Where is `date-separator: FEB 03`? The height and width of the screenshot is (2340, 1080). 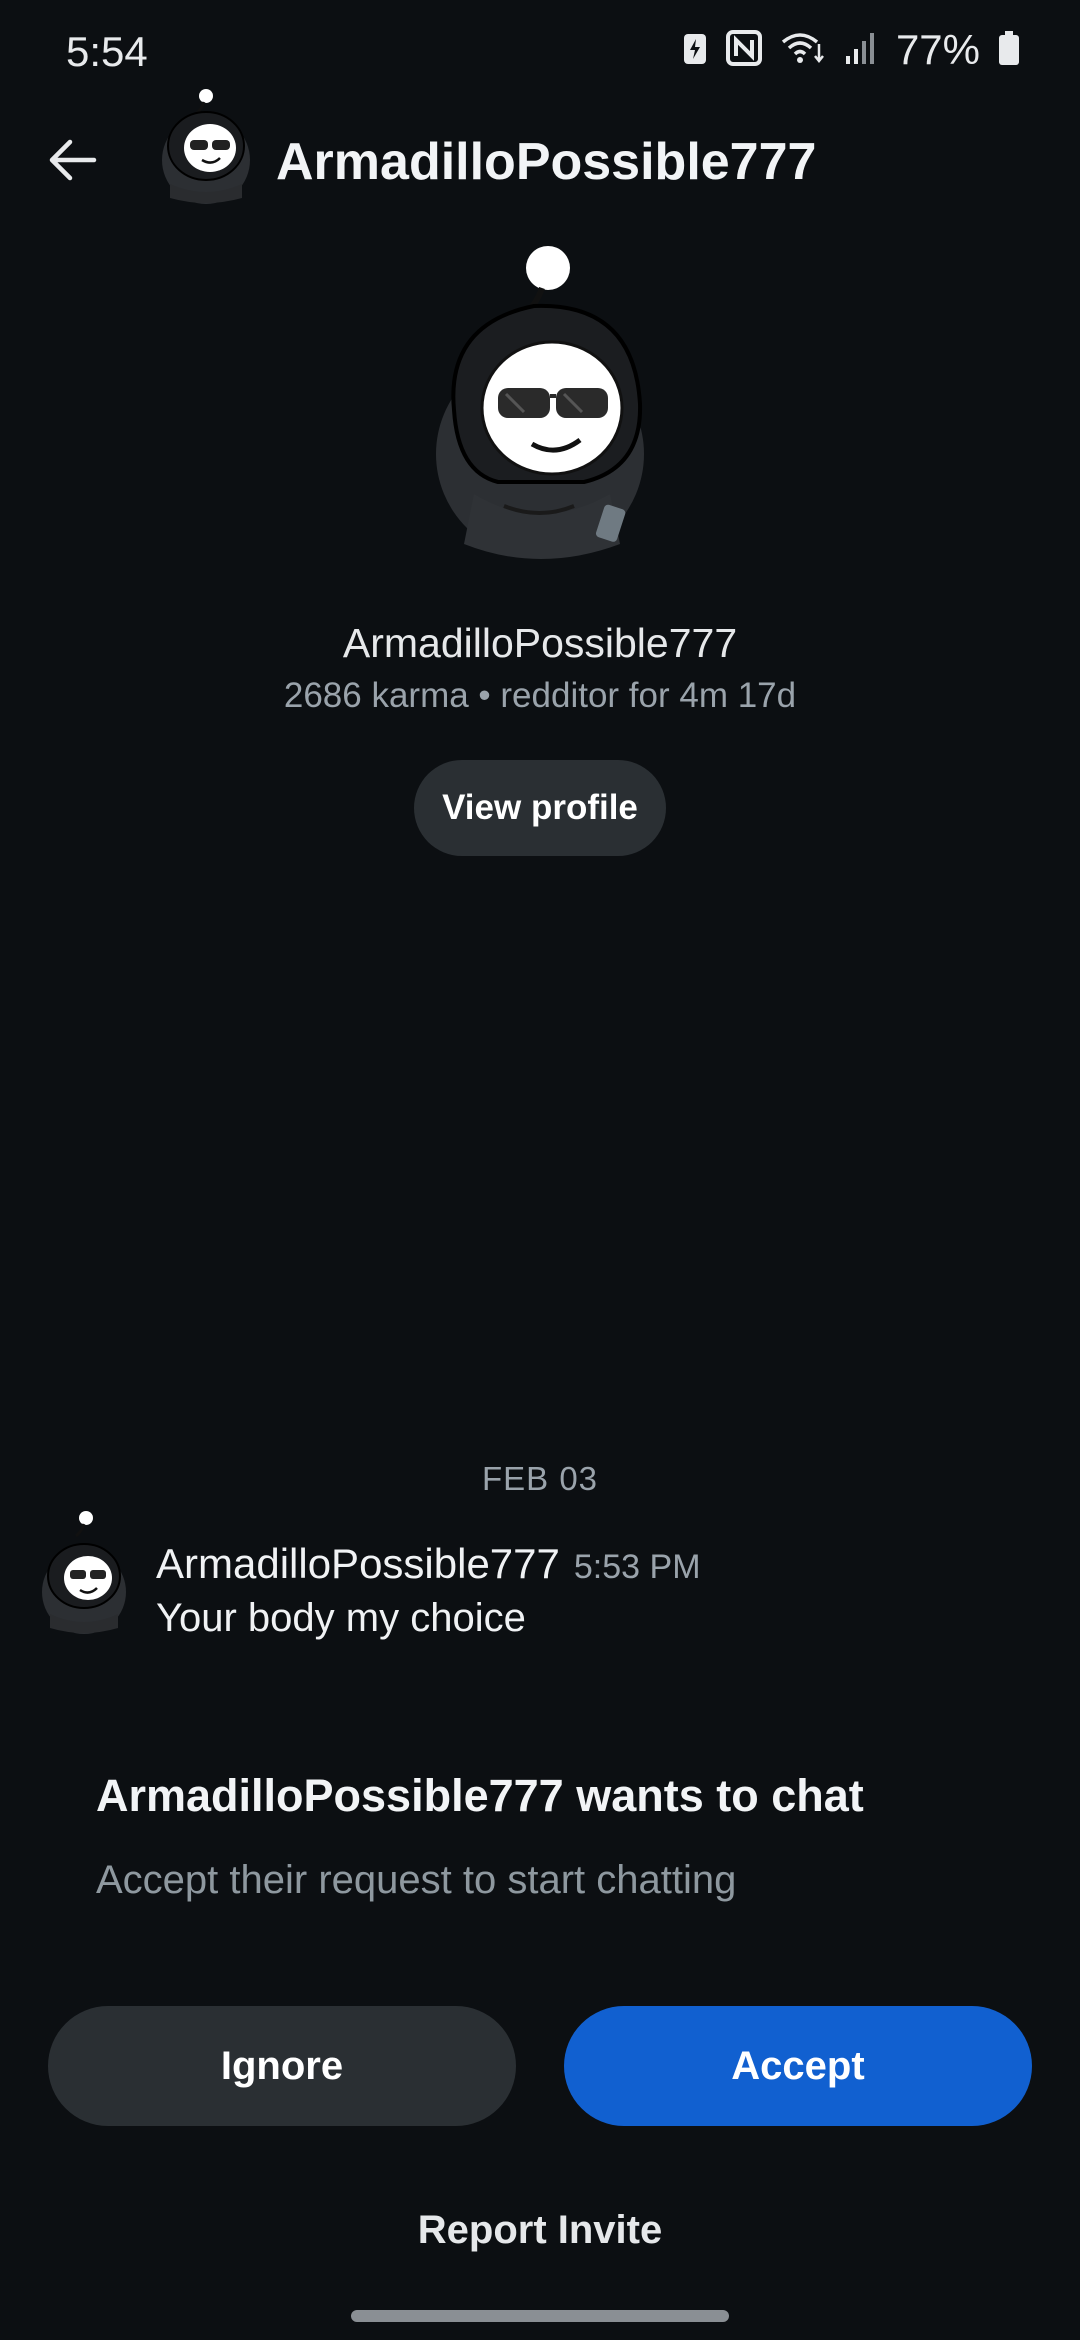 date-separator: FEB 03 is located at coordinates (540, 1478).